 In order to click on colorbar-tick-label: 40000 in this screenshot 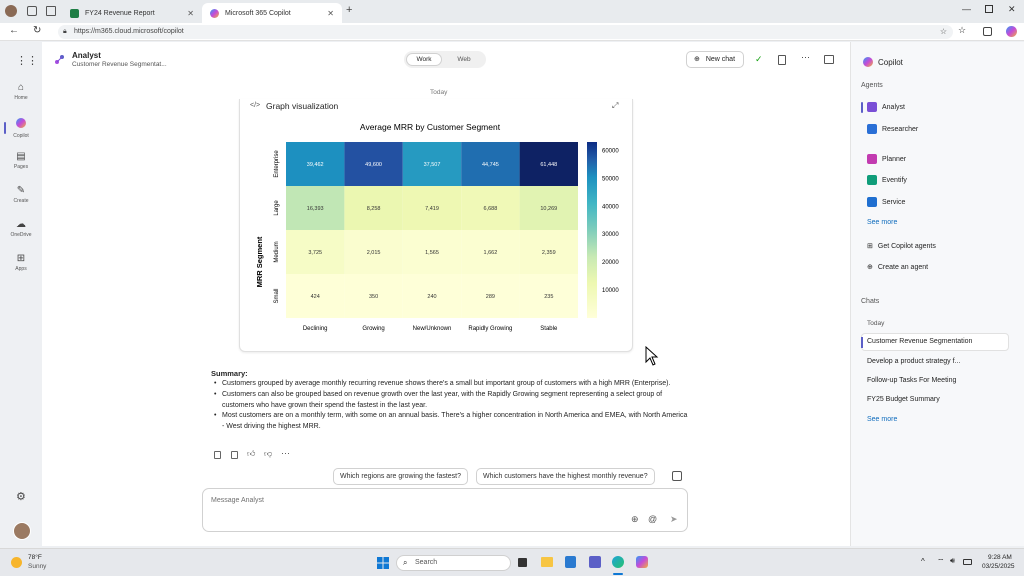, I will do `click(610, 207)`.